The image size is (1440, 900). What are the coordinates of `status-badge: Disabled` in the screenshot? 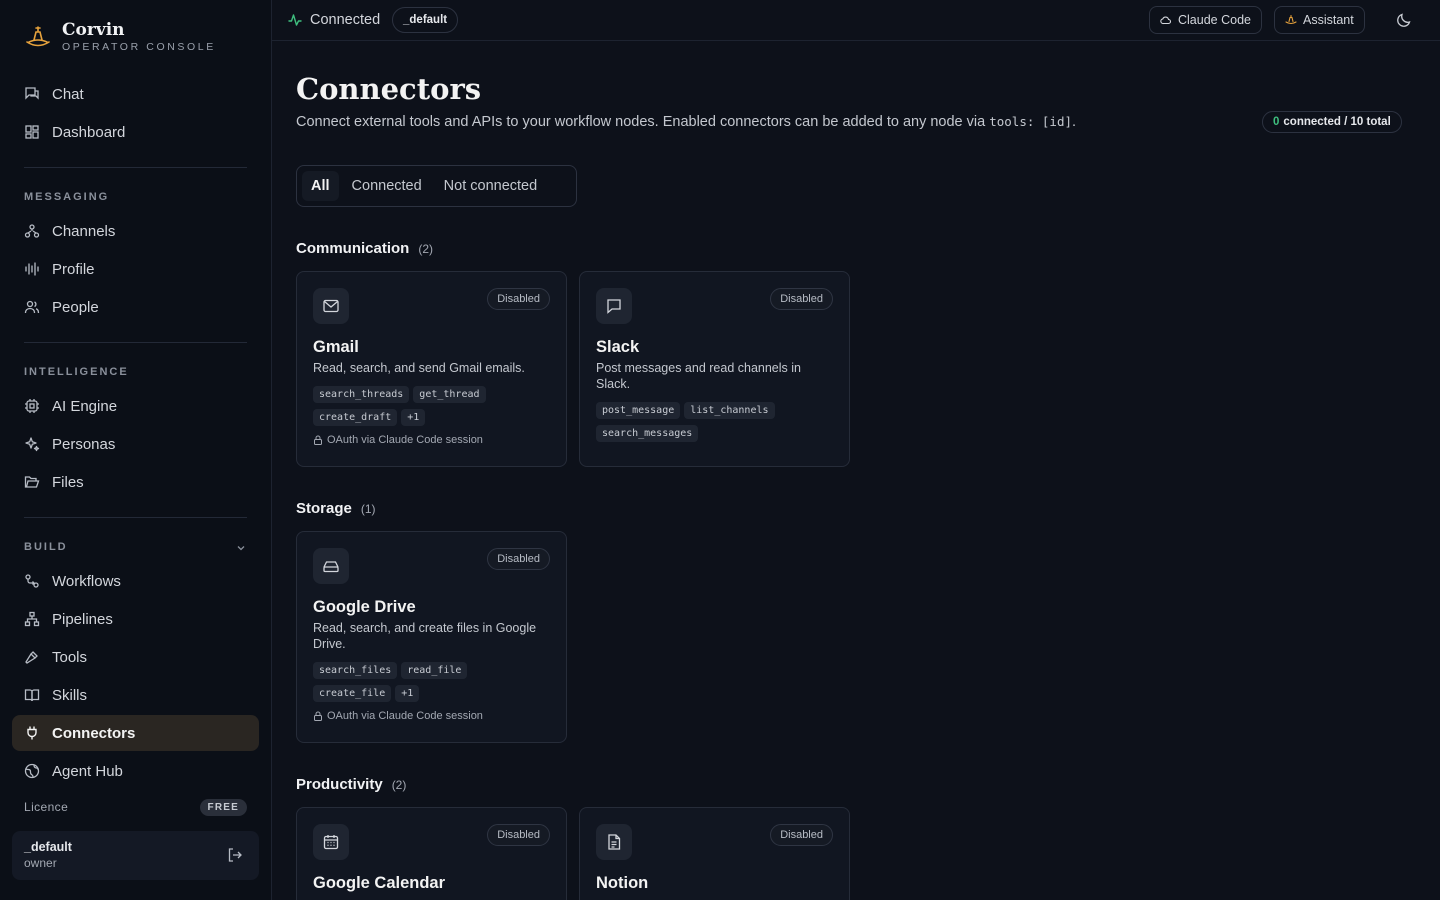 It's located at (801, 835).